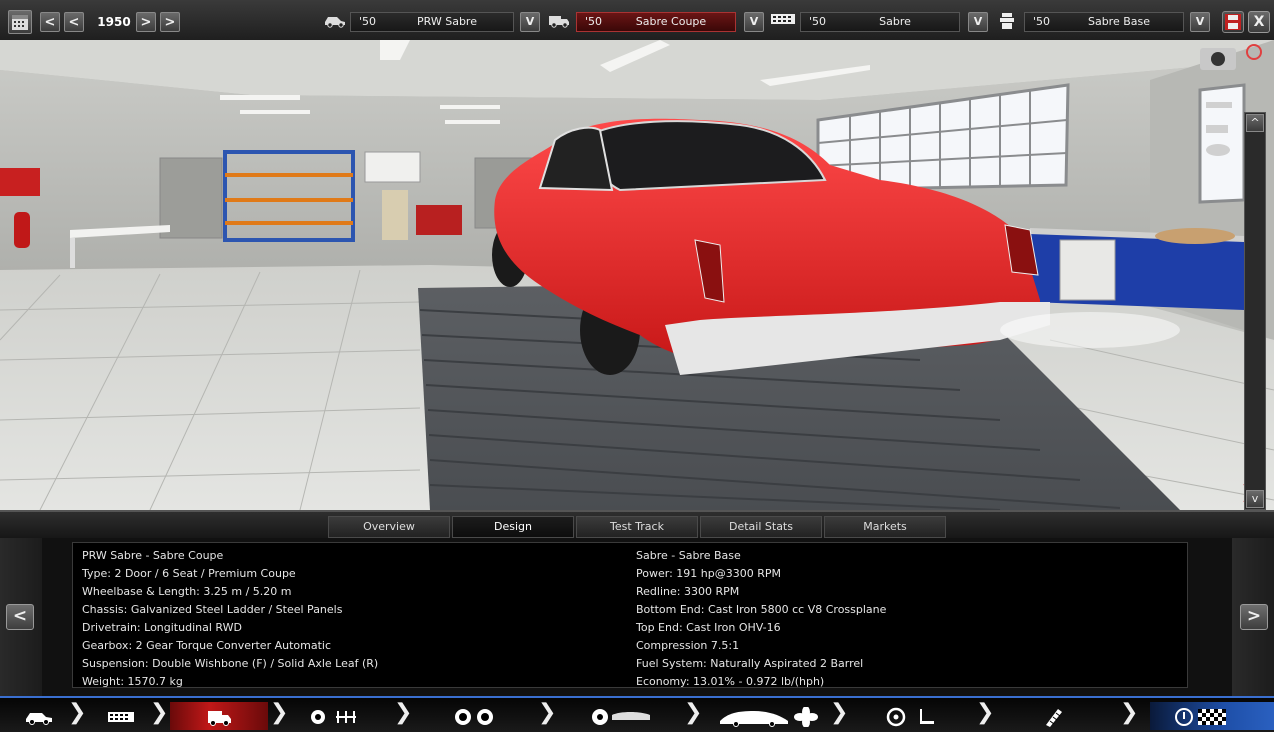 The width and height of the screenshot is (1274, 732). I want to click on tab-test-track: Test Track, so click(637, 527).